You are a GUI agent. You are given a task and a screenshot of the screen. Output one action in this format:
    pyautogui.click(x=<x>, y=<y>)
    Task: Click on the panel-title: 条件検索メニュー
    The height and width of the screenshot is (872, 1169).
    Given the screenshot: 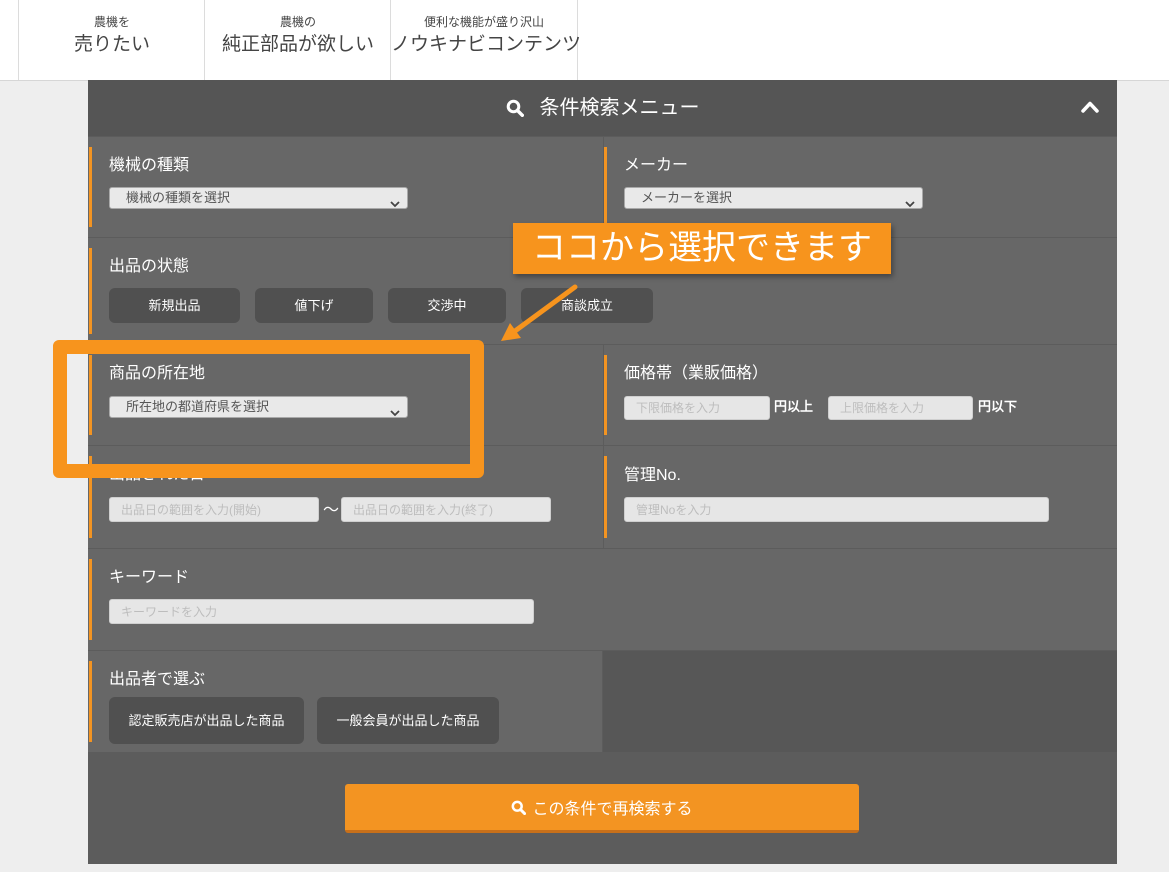 What is the action you would take?
    pyautogui.click(x=619, y=108)
    